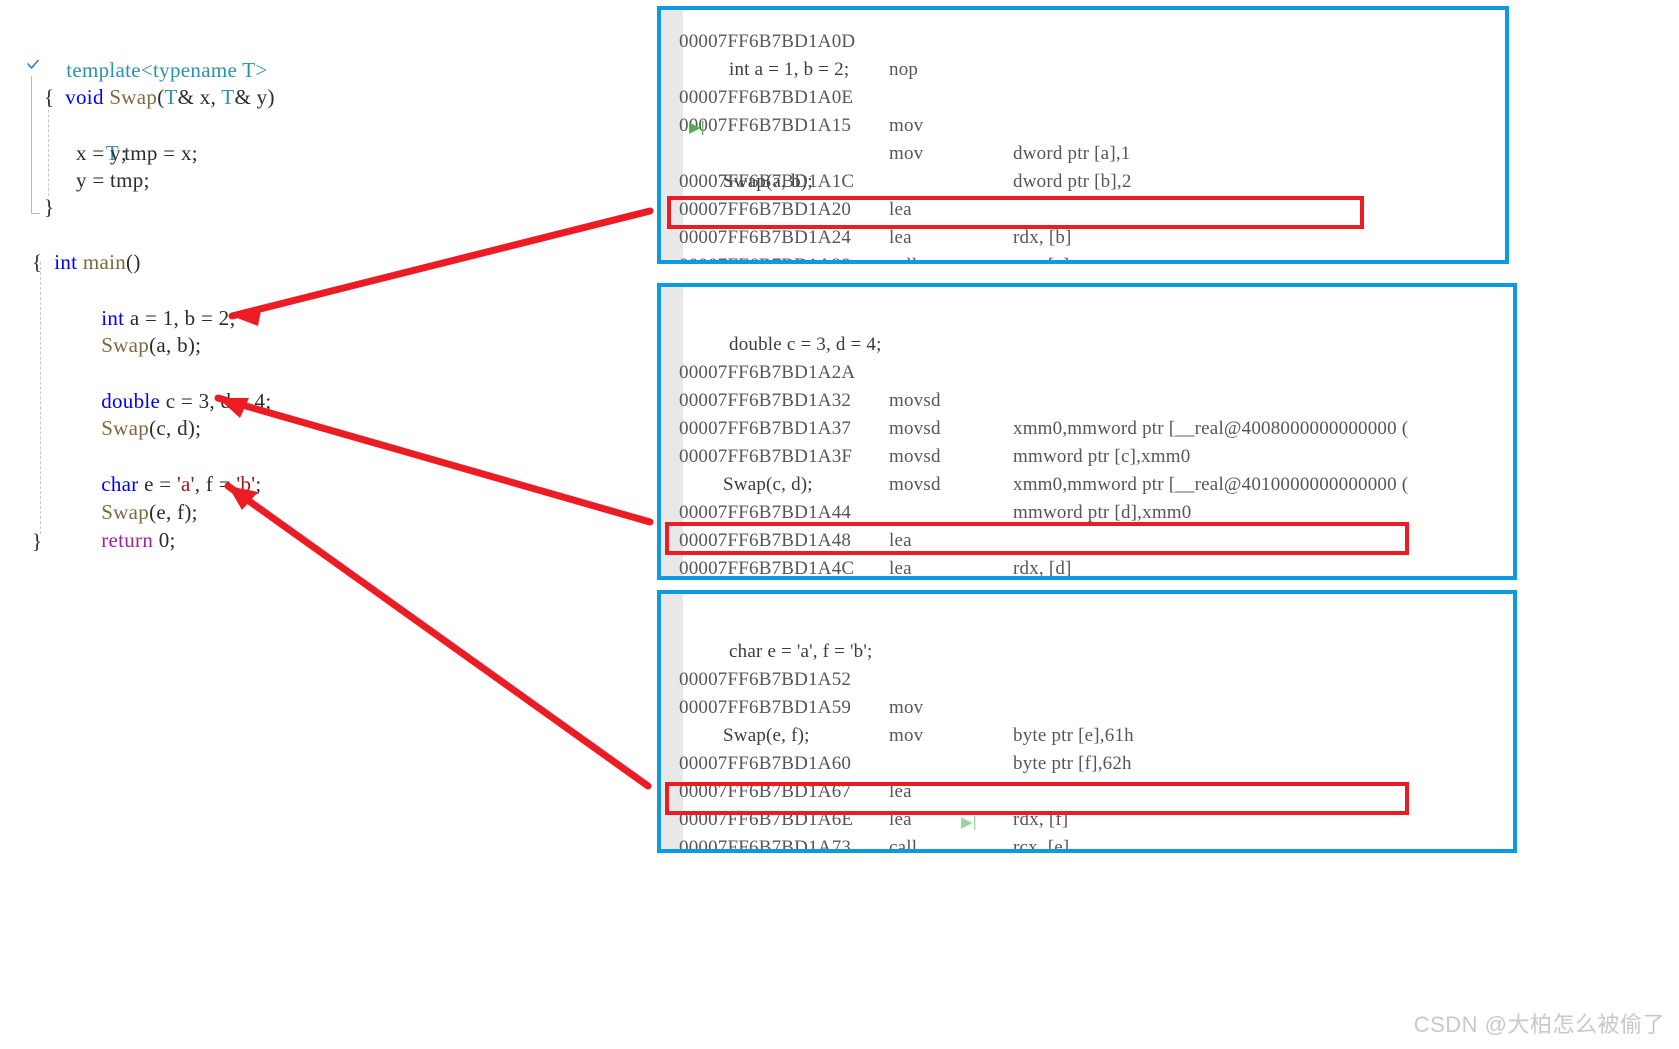 This screenshot has width=1679, height=1049. I want to click on asm-address: 00007FF6B7BD1A67, so click(765, 791).